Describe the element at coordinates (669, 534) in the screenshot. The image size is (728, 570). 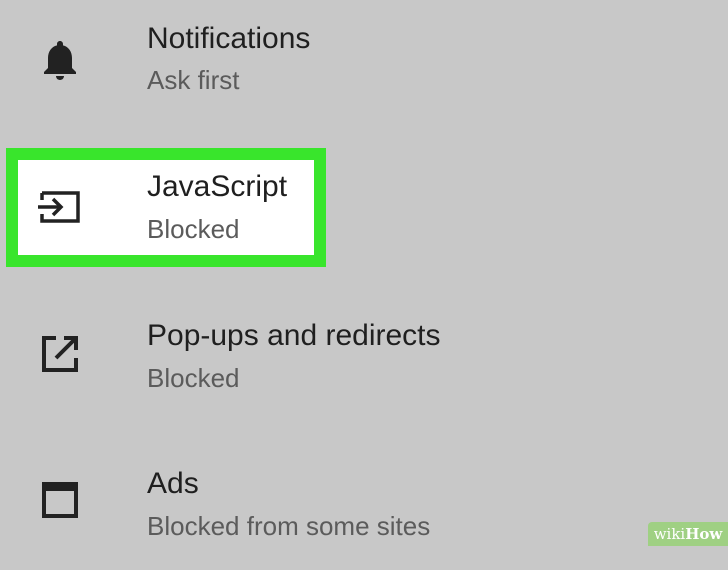
I see `watermark-wiki: wiki` at that location.